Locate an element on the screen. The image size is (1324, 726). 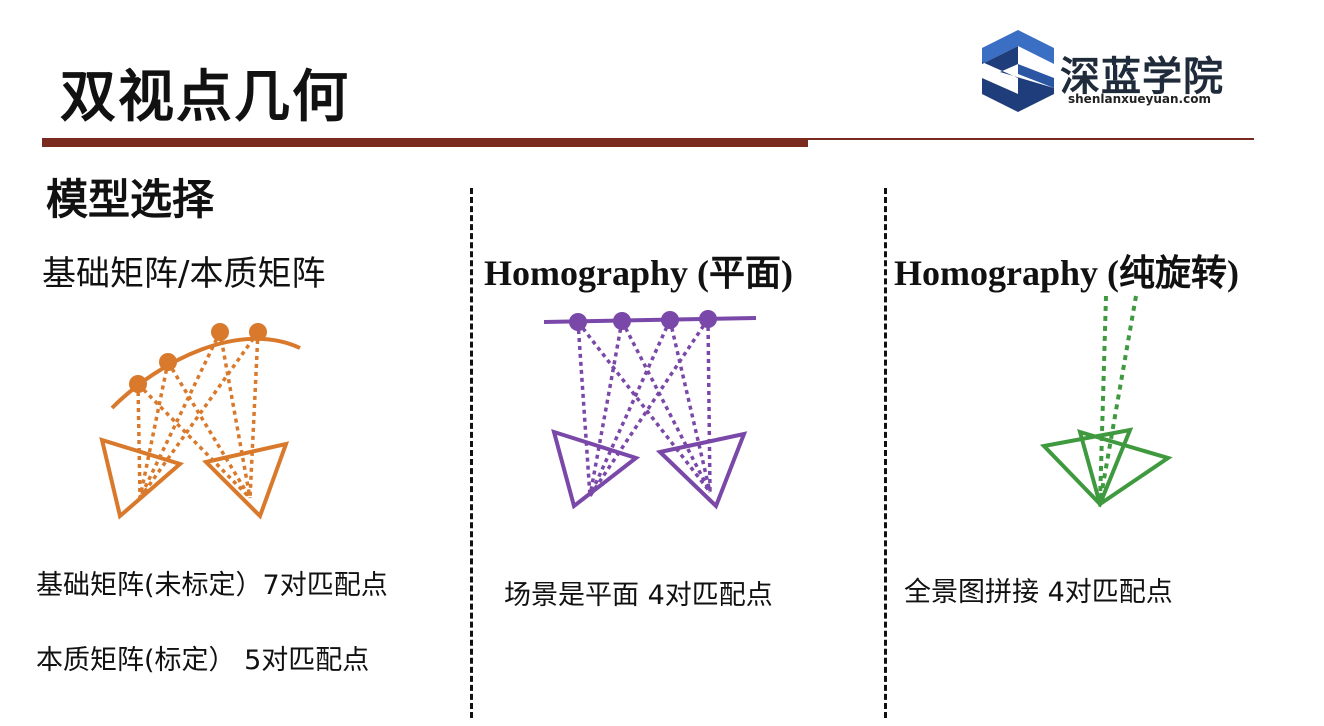
note-panorama: 全景图拼接 4对匹配点 is located at coordinates (1038, 592).